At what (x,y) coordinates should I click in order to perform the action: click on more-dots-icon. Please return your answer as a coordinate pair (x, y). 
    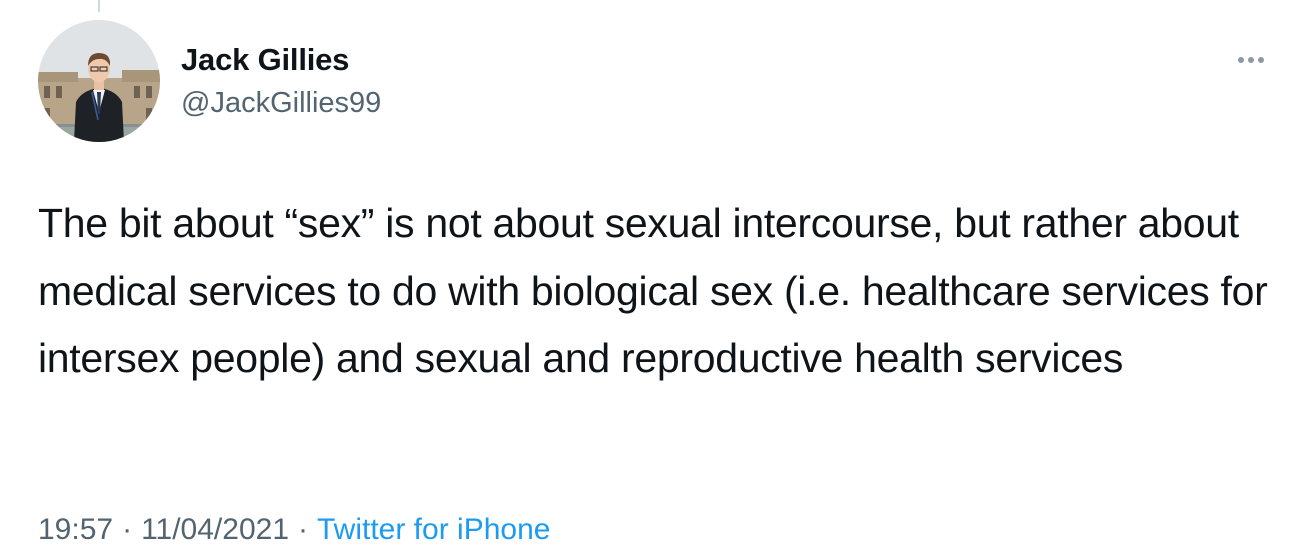
    Looking at the image, I should click on (1251, 60).